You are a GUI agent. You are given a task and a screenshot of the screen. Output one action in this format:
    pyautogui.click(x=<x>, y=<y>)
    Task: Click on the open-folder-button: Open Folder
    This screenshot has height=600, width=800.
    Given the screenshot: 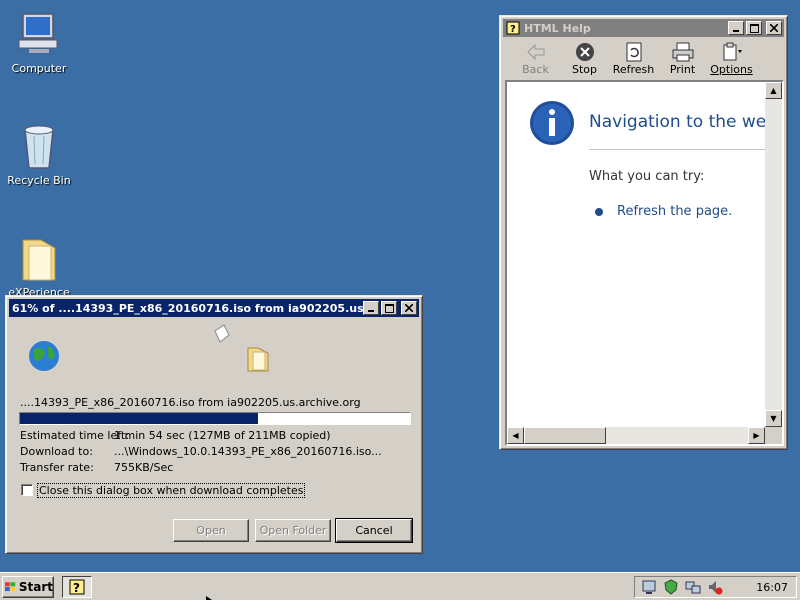 What is the action you would take?
    pyautogui.click(x=293, y=530)
    